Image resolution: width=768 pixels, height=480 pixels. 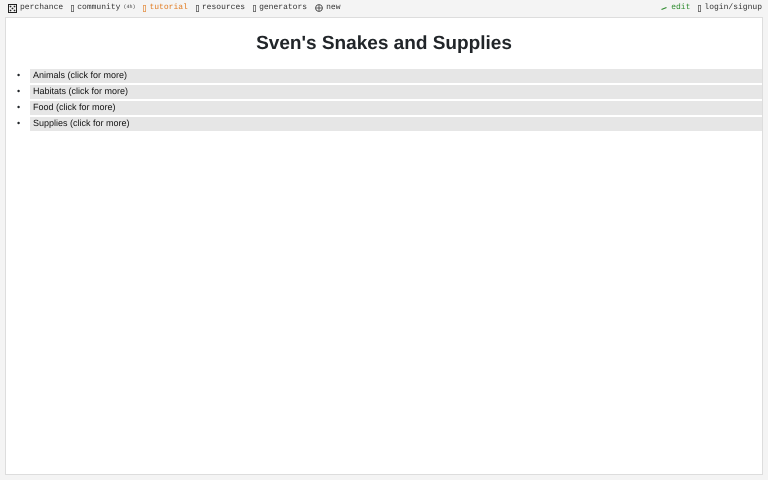 I want to click on nav-link: new, so click(x=327, y=8).